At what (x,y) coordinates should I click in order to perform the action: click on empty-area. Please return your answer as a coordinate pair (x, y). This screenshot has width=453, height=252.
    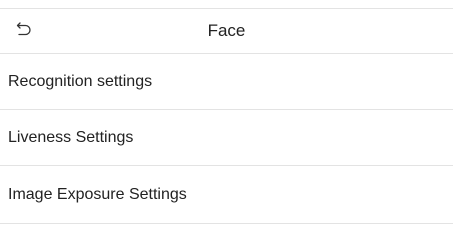
    Looking at the image, I should click on (226, 238).